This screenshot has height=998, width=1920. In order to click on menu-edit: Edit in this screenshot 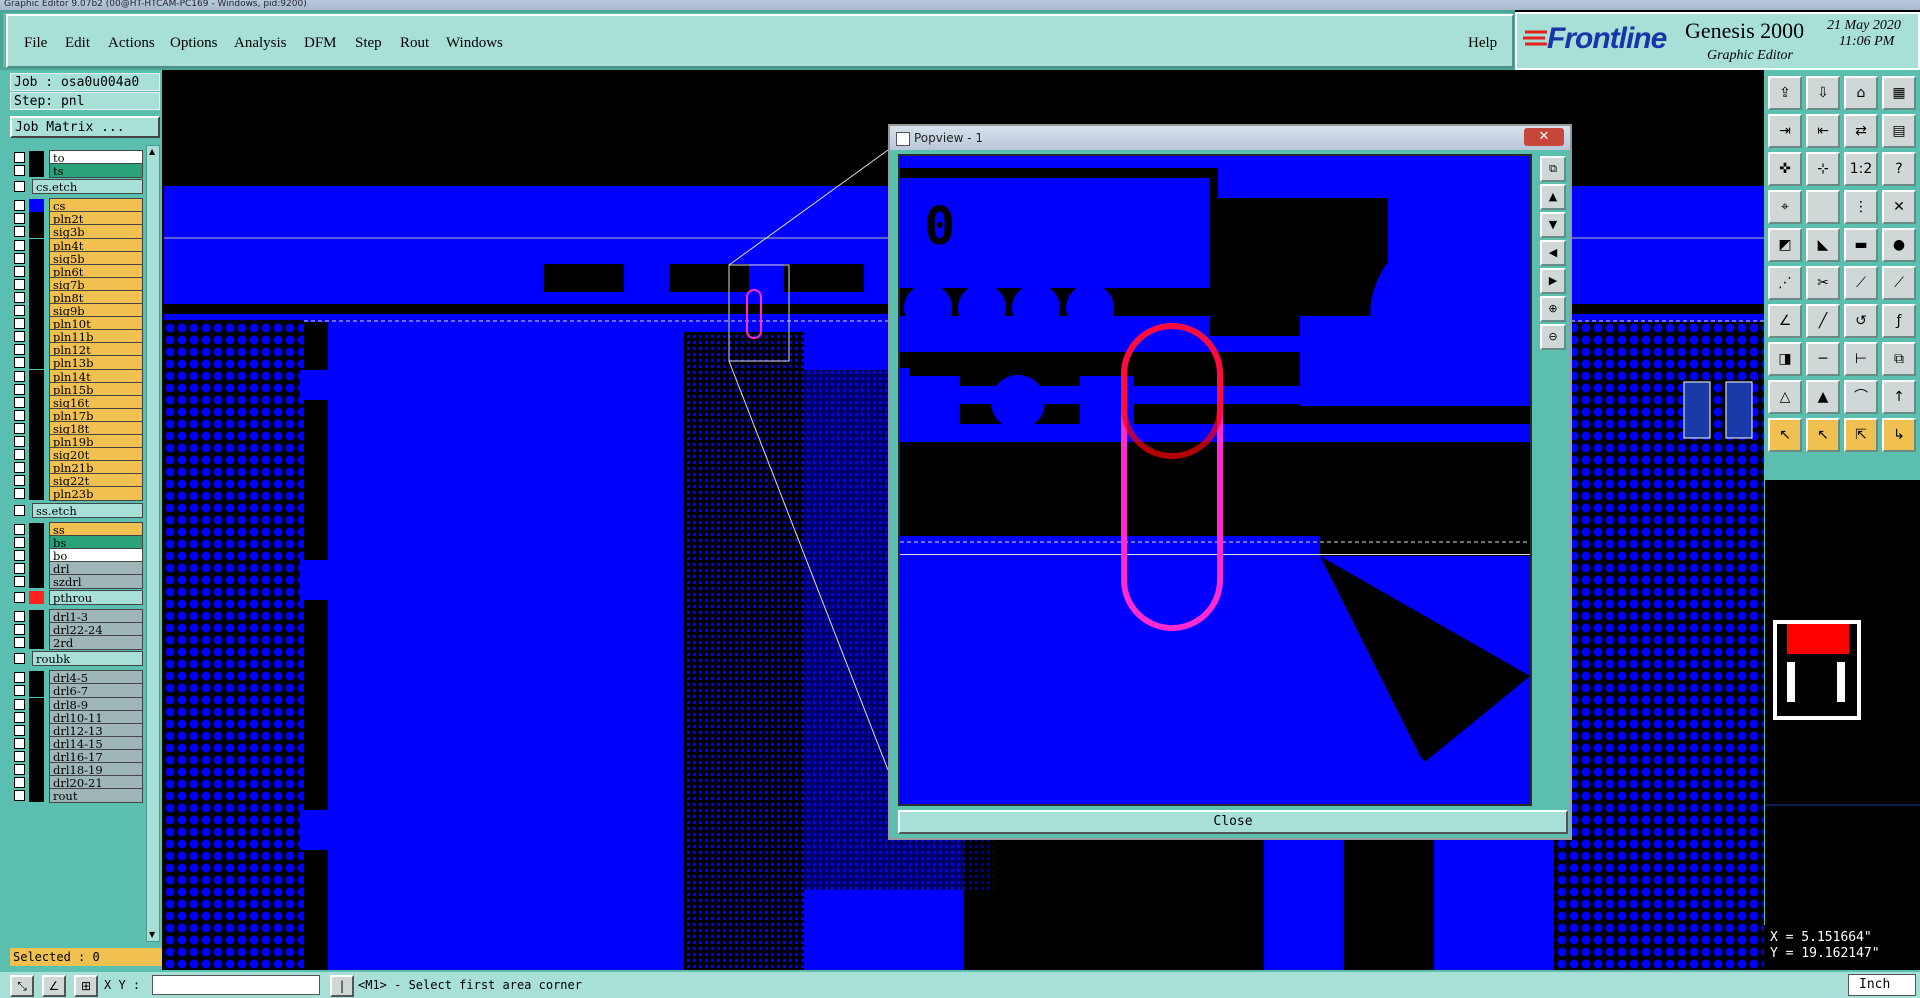, I will do `click(77, 43)`.